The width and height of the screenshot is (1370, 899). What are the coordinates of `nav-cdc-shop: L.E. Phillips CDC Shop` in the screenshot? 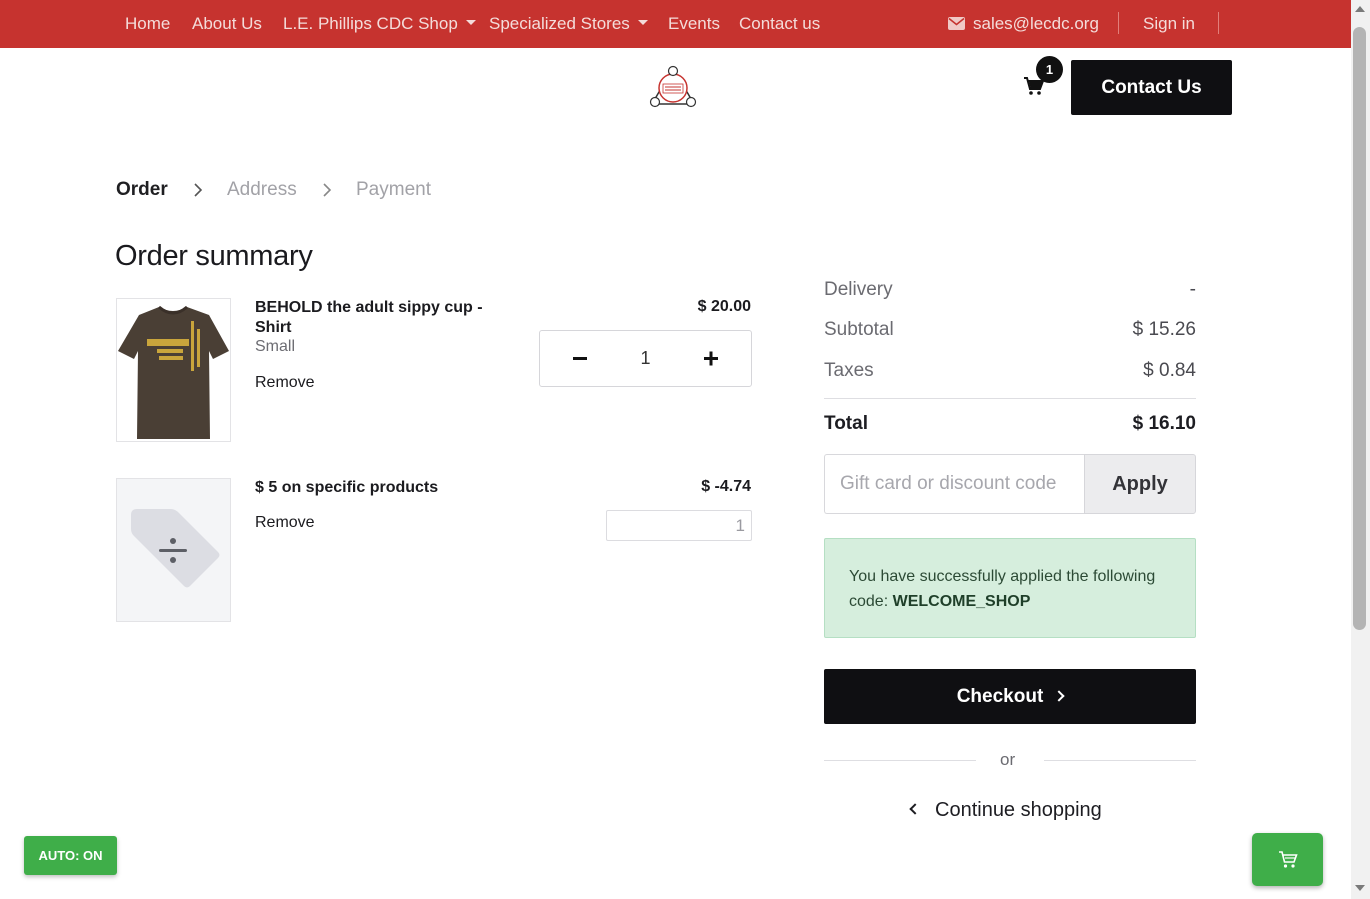 It's located at (379, 24).